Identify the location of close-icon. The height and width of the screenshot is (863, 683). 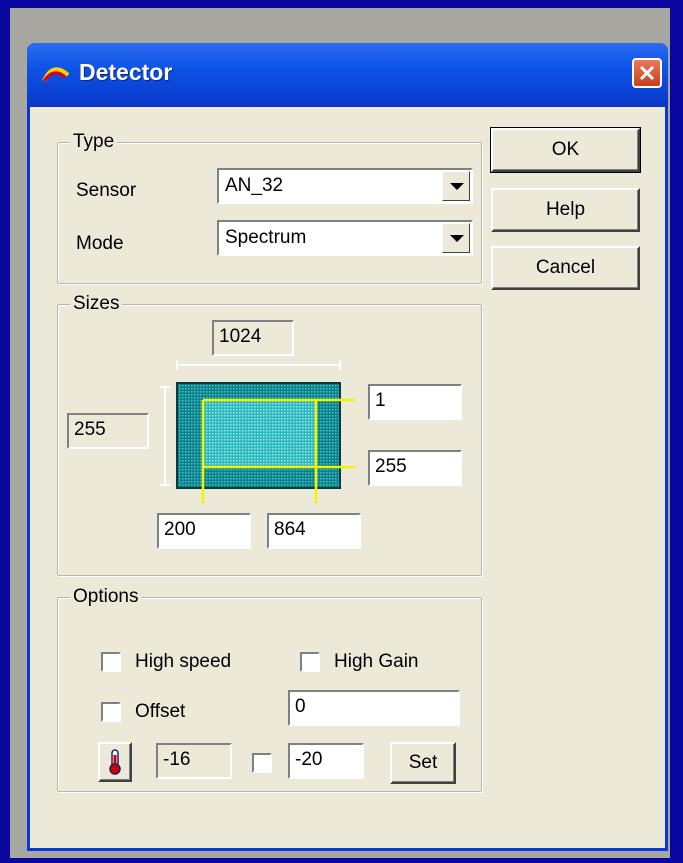
(647, 73).